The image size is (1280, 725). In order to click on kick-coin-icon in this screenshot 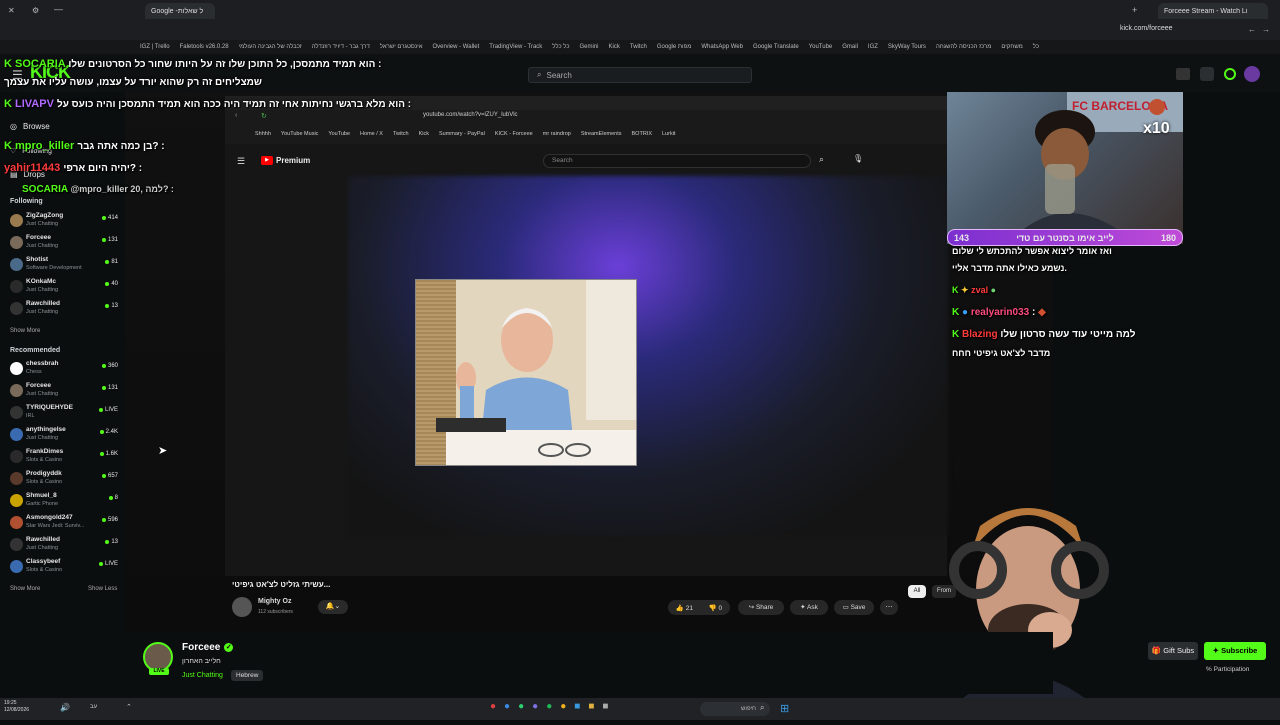, I will do `click(1230, 74)`.